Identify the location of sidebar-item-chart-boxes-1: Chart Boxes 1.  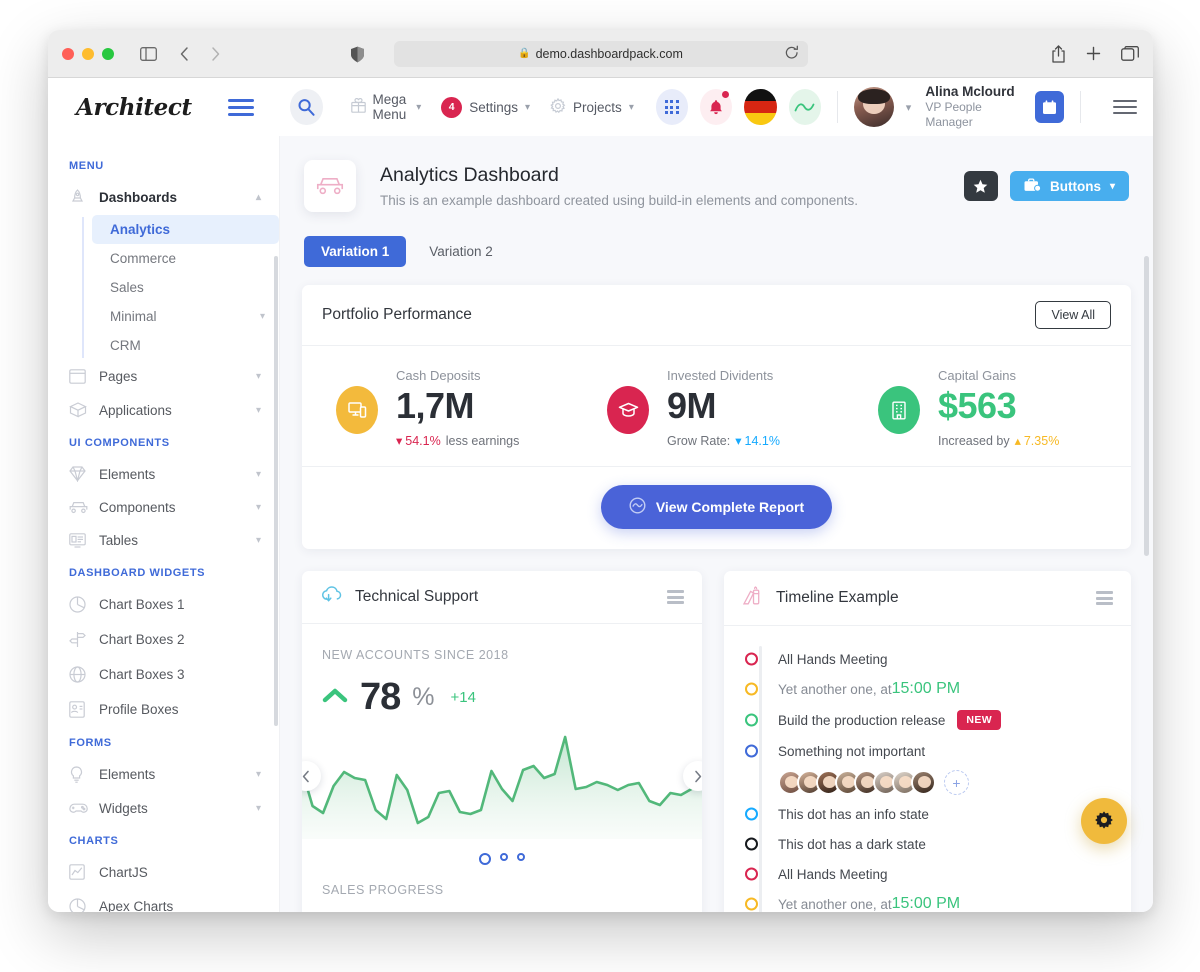
(163, 604).